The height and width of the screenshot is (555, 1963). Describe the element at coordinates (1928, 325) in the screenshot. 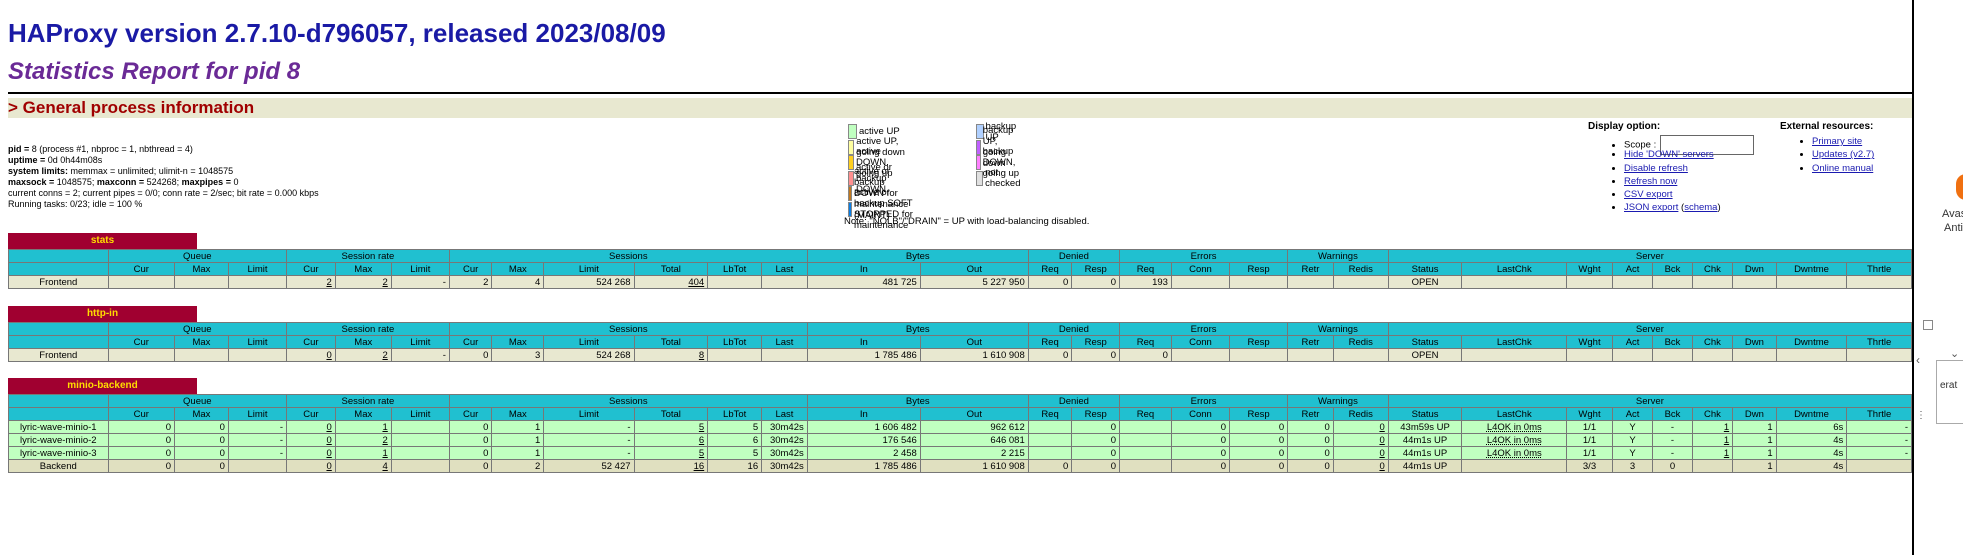

I see `checkbox-icon` at that location.